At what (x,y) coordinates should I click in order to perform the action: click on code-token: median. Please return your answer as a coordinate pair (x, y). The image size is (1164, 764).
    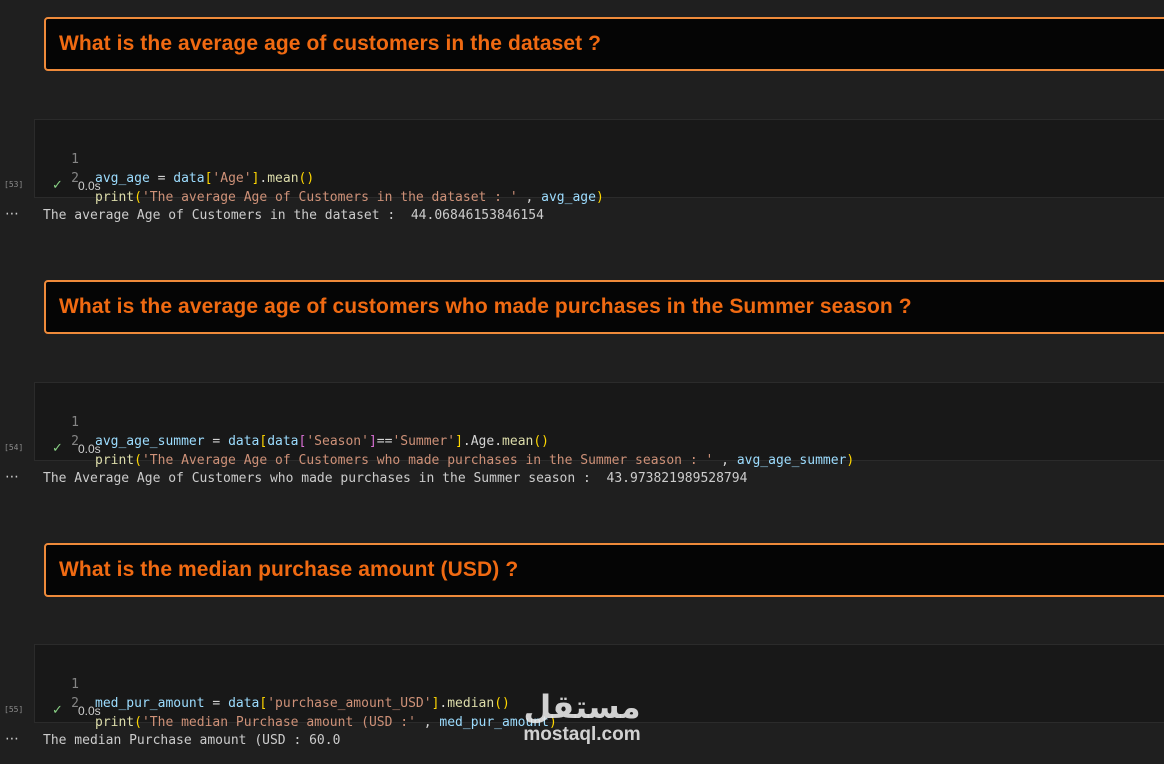
    Looking at the image, I should click on (471, 703).